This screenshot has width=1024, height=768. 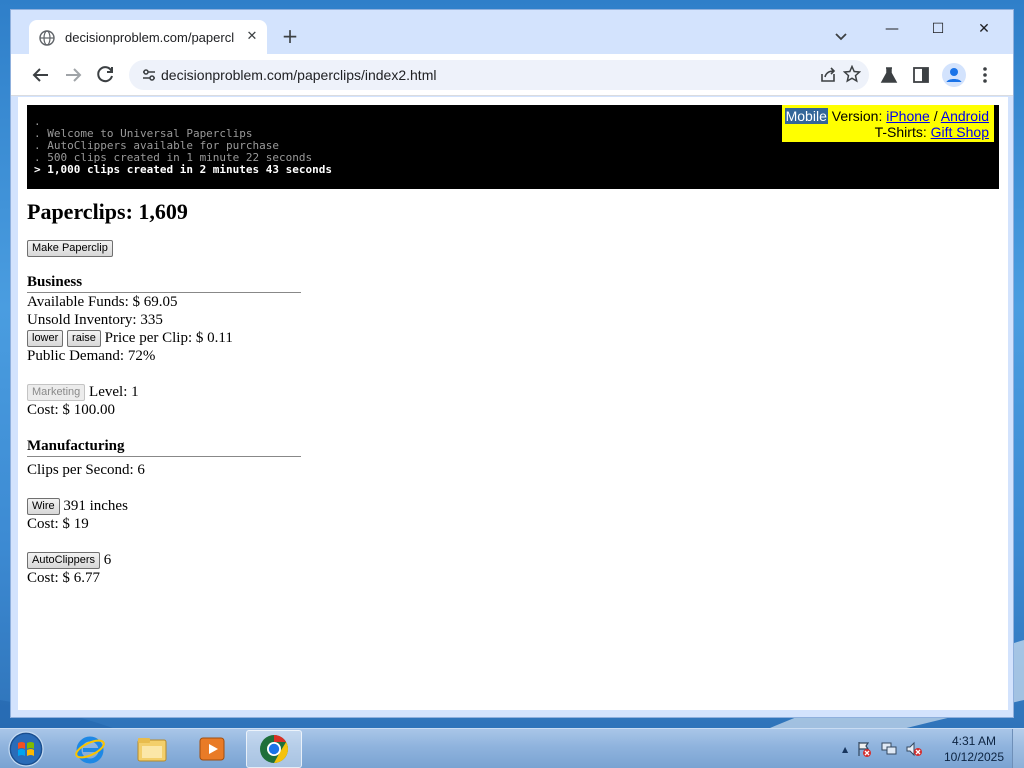 I want to click on start-orb-icon, so click(x=26, y=749).